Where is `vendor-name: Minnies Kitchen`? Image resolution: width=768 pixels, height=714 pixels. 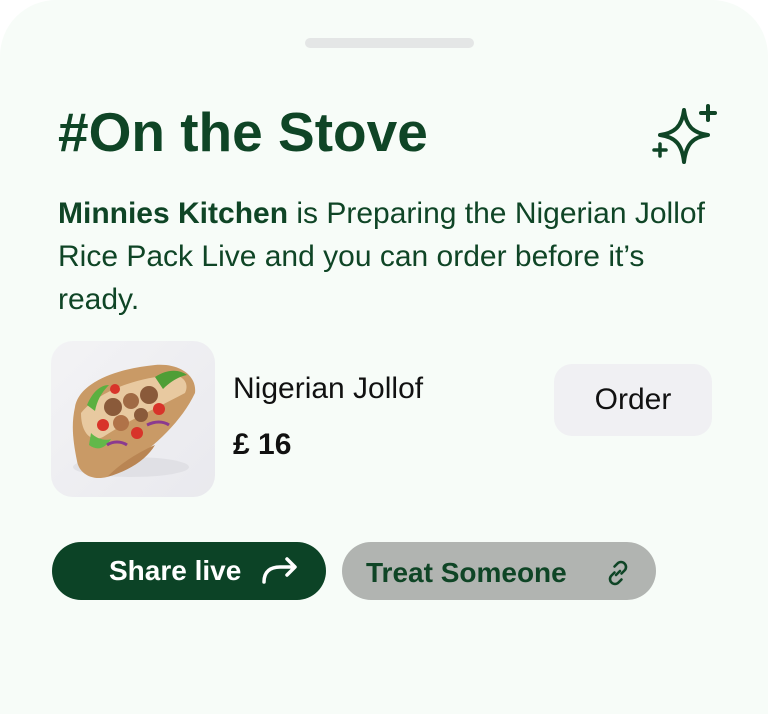
vendor-name: Minnies Kitchen is located at coordinates (173, 213).